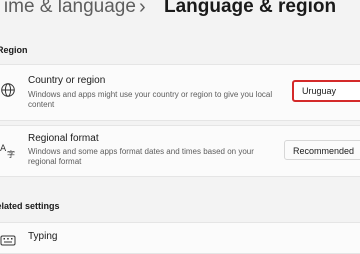 This screenshot has width=360, height=254. What do you see at coordinates (14, 50) in the screenshot?
I see `section-label-region: Region` at bounding box center [14, 50].